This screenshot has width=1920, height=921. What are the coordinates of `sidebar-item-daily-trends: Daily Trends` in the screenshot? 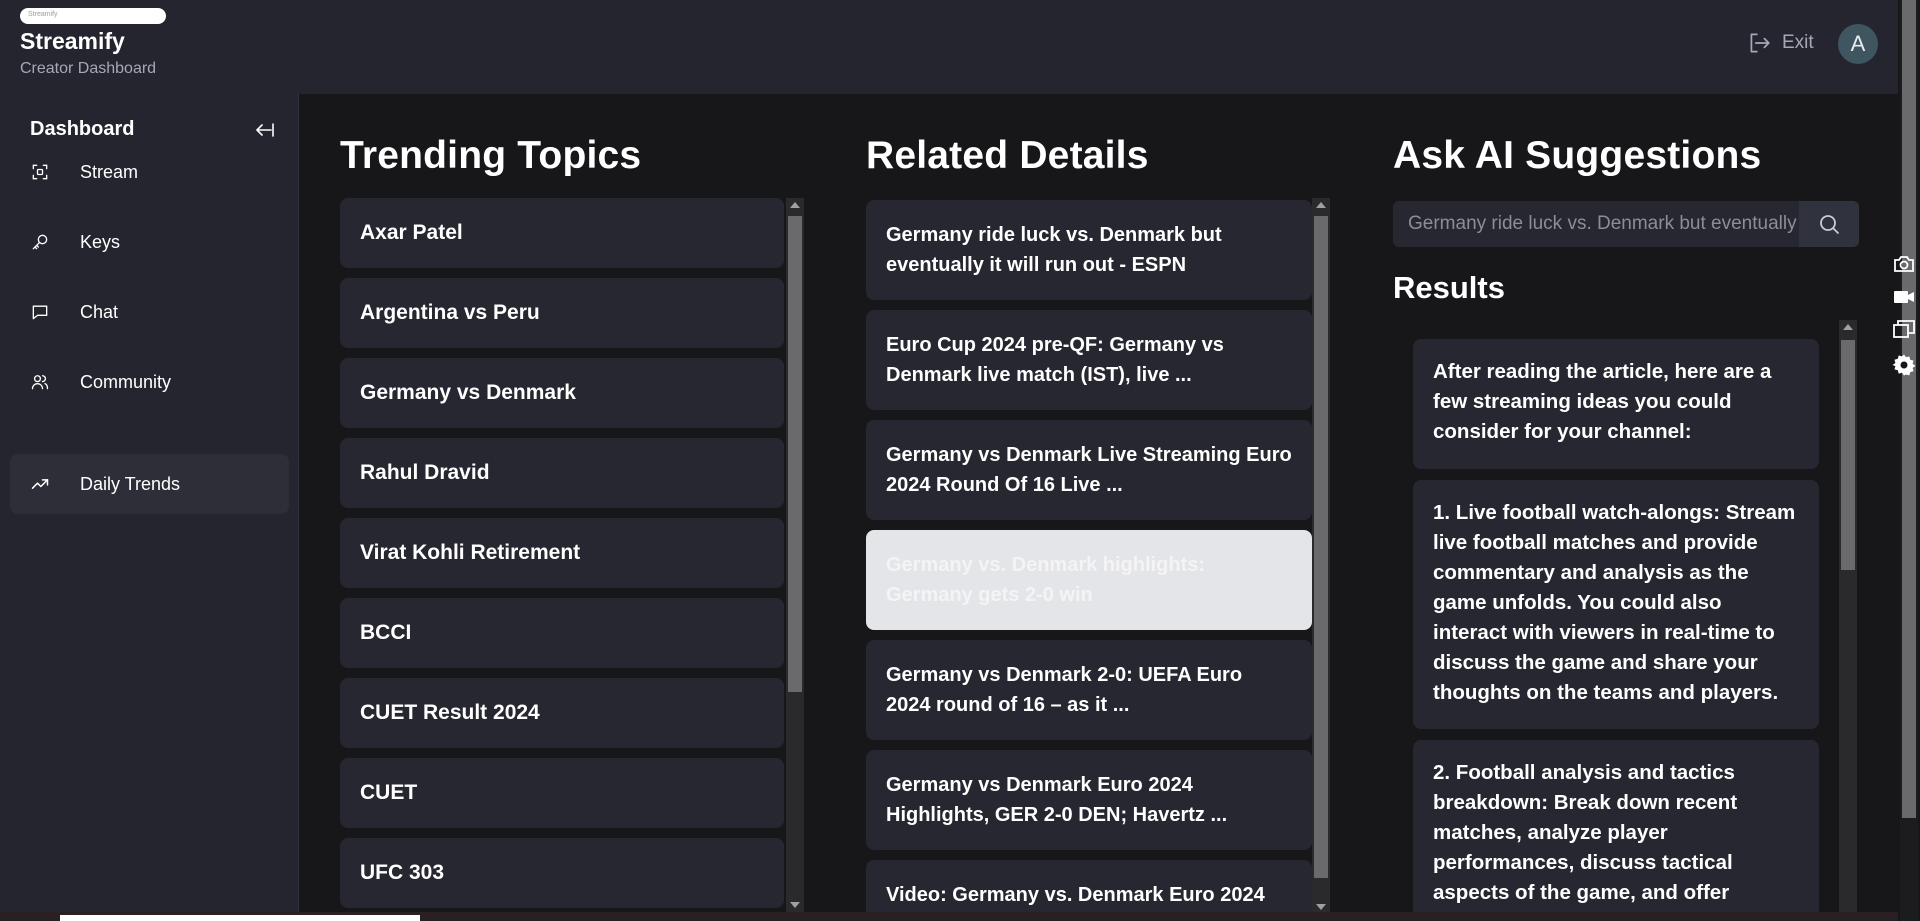 It's located at (149, 484).